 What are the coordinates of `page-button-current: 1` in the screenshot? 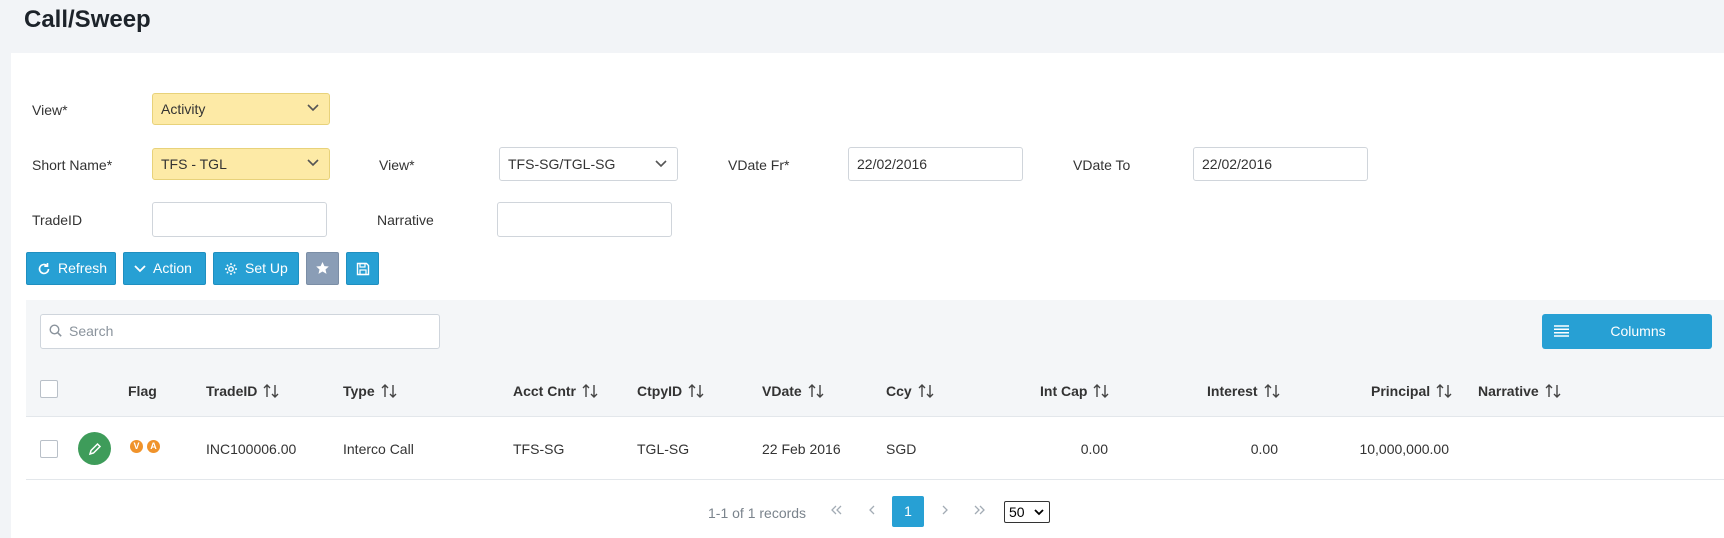 It's located at (908, 511).